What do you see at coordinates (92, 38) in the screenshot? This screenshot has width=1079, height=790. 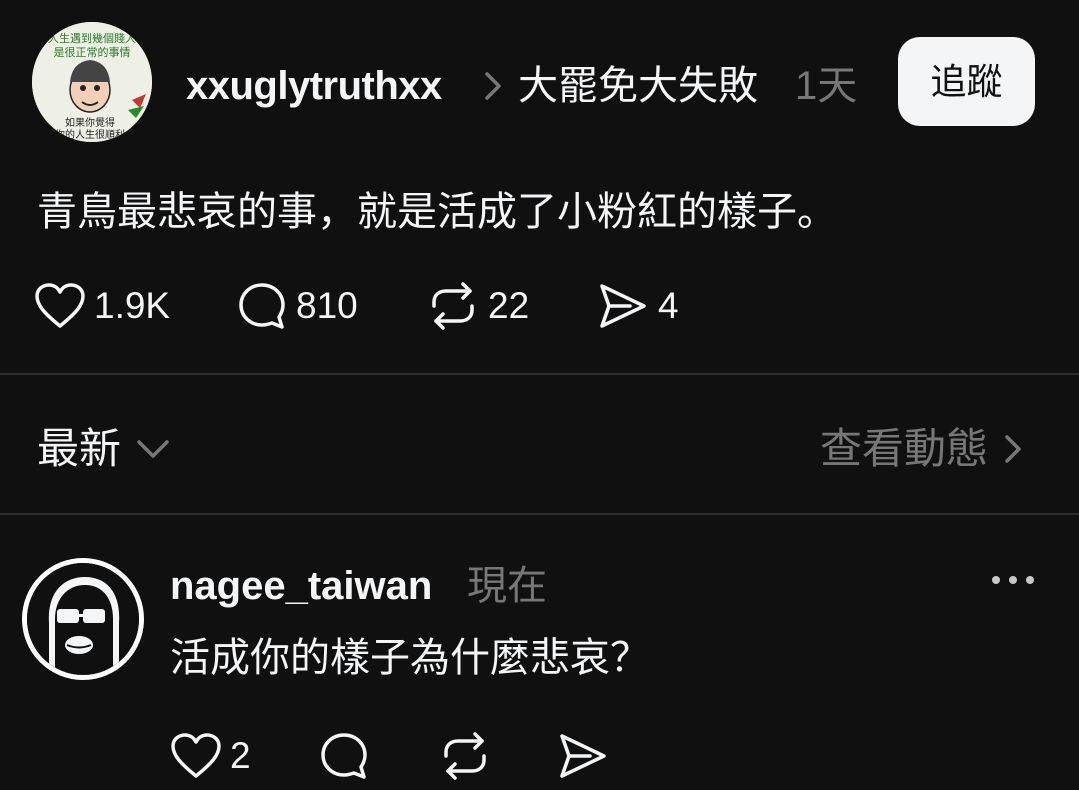 I see `avatar-caption-top: 人生遇到幾個賤人` at bounding box center [92, 38].